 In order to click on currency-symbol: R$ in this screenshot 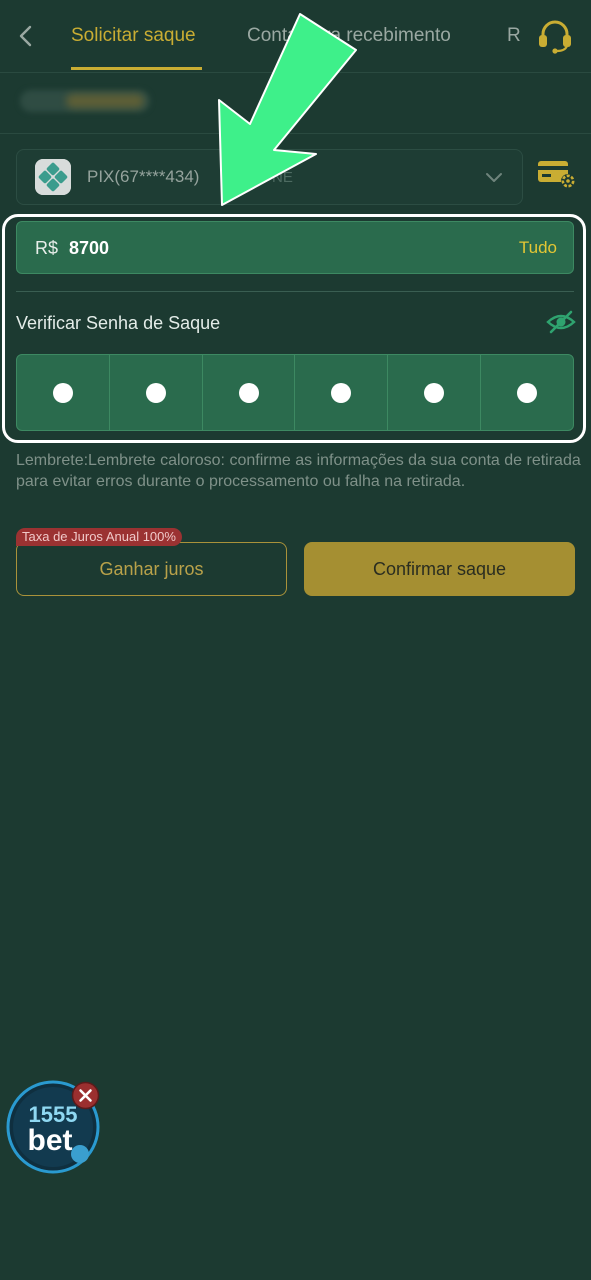, I will do `click(47, 248)`.